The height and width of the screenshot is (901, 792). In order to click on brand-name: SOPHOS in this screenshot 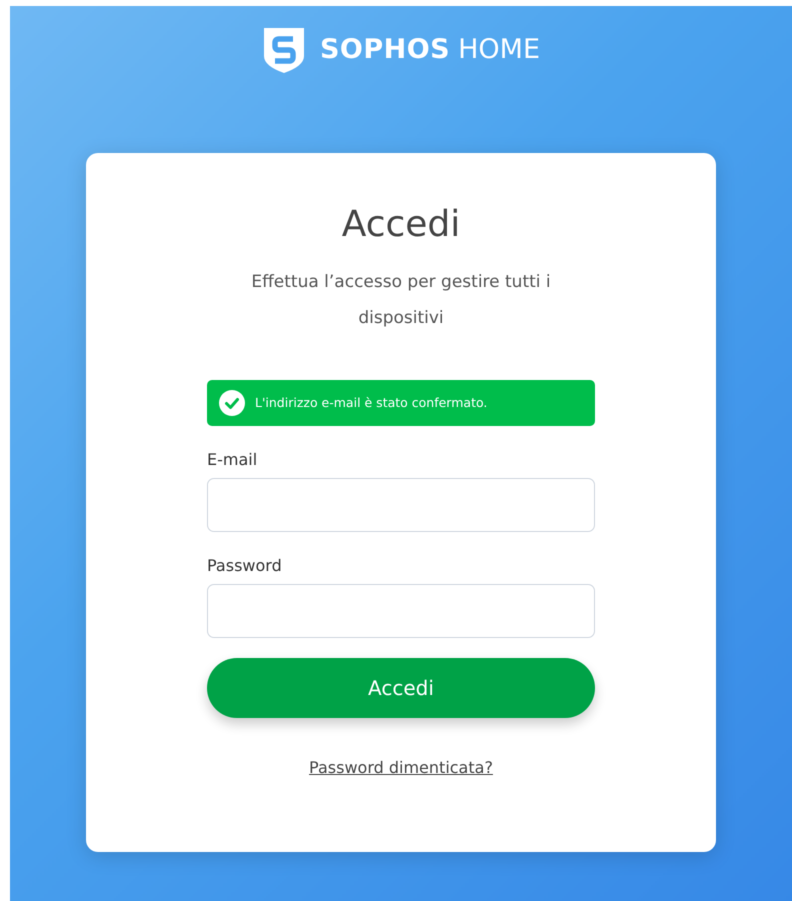, I will do `click(385, 49)`.